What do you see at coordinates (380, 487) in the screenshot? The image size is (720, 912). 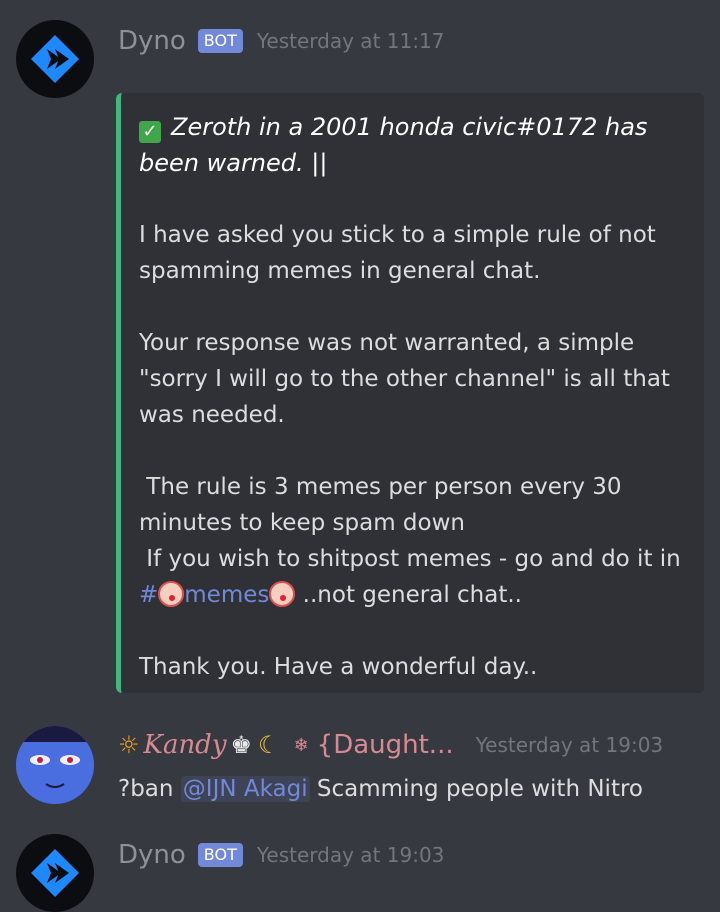 I see `embed-text-line: The rule is 3 memes per person every 30` at bounding box center [380, 487].